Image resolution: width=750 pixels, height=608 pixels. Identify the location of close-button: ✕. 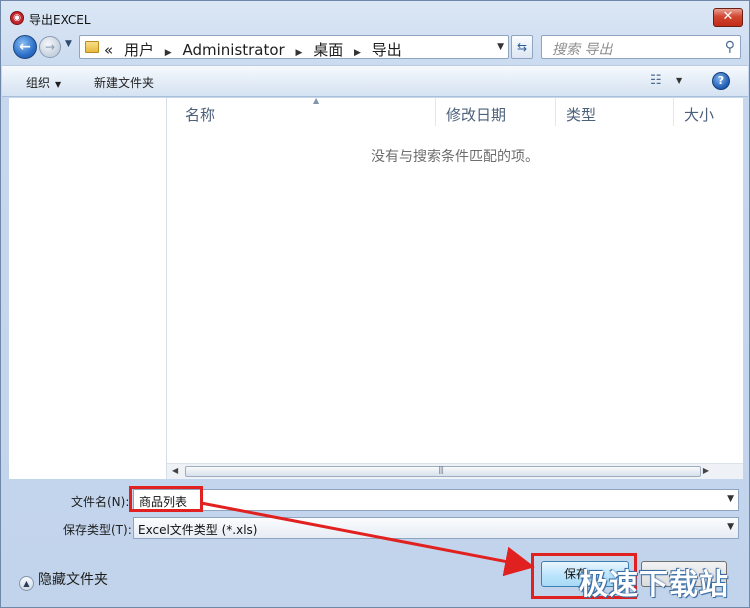
(728, 17).